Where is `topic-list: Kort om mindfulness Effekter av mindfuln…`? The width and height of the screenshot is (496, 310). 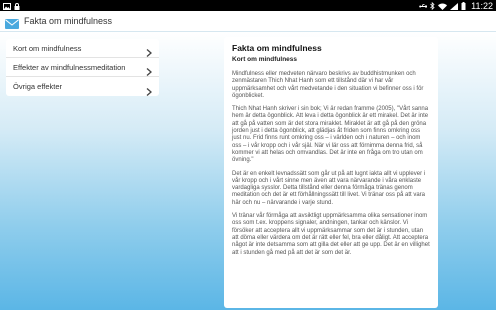
topic-list: Kort om mindfulness Effekter av mindfuln… is located at coordinates (82, 67).